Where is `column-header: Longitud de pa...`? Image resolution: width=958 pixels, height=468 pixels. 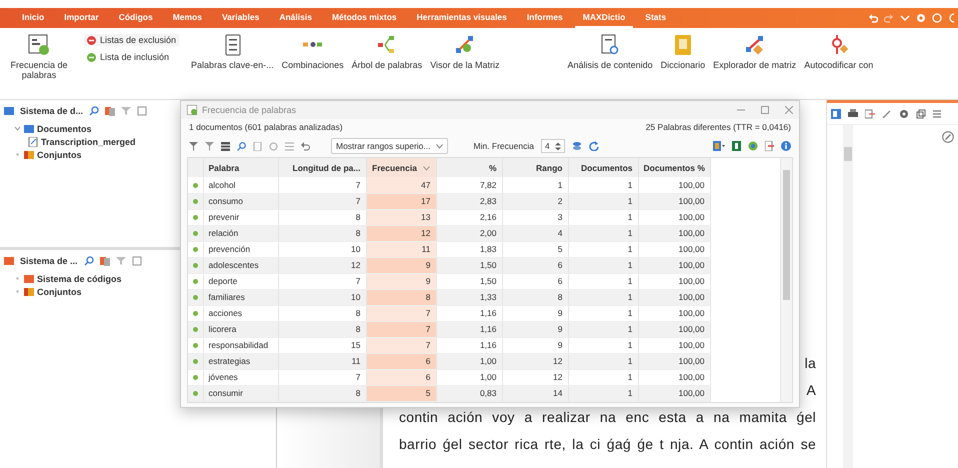 column-header: Longitud de pa... is located at coordinates (322, 167).